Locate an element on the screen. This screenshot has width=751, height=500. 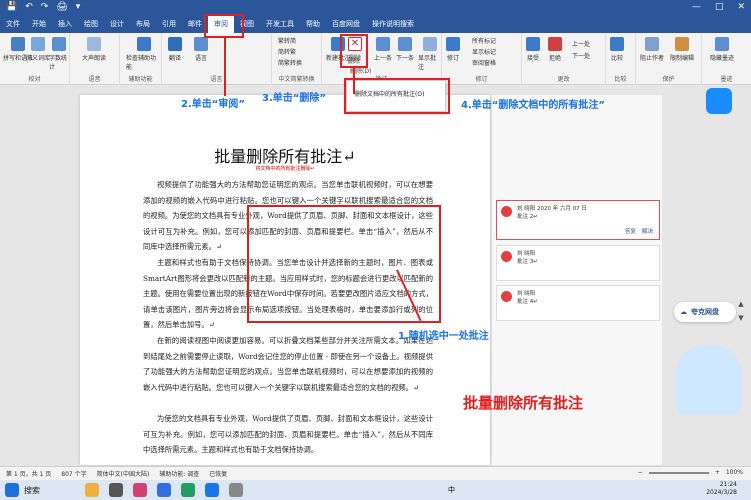
reply-button: 答复 is located at coordinates (630, 231).